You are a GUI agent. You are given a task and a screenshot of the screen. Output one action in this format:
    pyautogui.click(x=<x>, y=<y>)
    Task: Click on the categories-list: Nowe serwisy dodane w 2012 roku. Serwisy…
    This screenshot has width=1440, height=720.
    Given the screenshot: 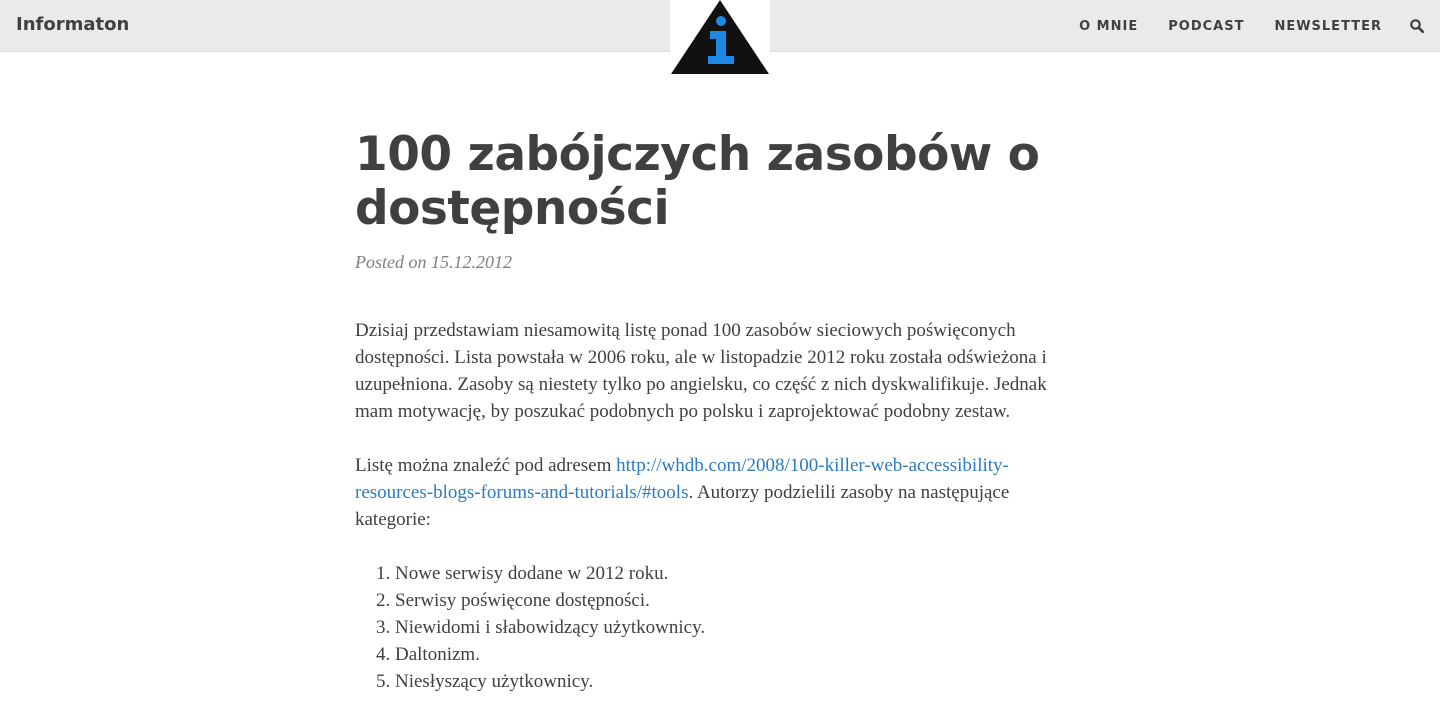 What is the action you would take?
    pyautogui.click(x=720, y=627)
    